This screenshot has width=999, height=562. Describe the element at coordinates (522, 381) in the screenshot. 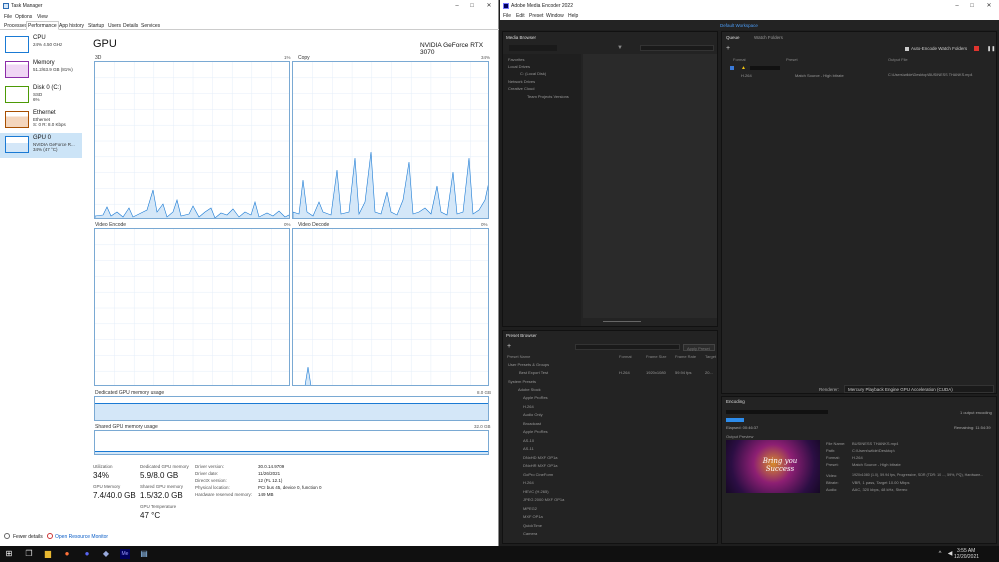

I see `system-presets-group: System Presets` at that location.